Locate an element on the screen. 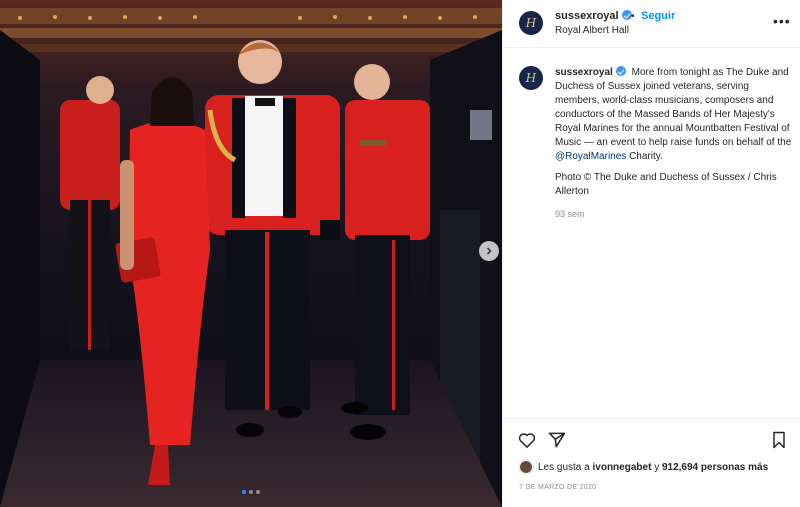 The height and width of the screenshot is (507, 800). likes-suffix: personas más is located at coordinates (734, 467).